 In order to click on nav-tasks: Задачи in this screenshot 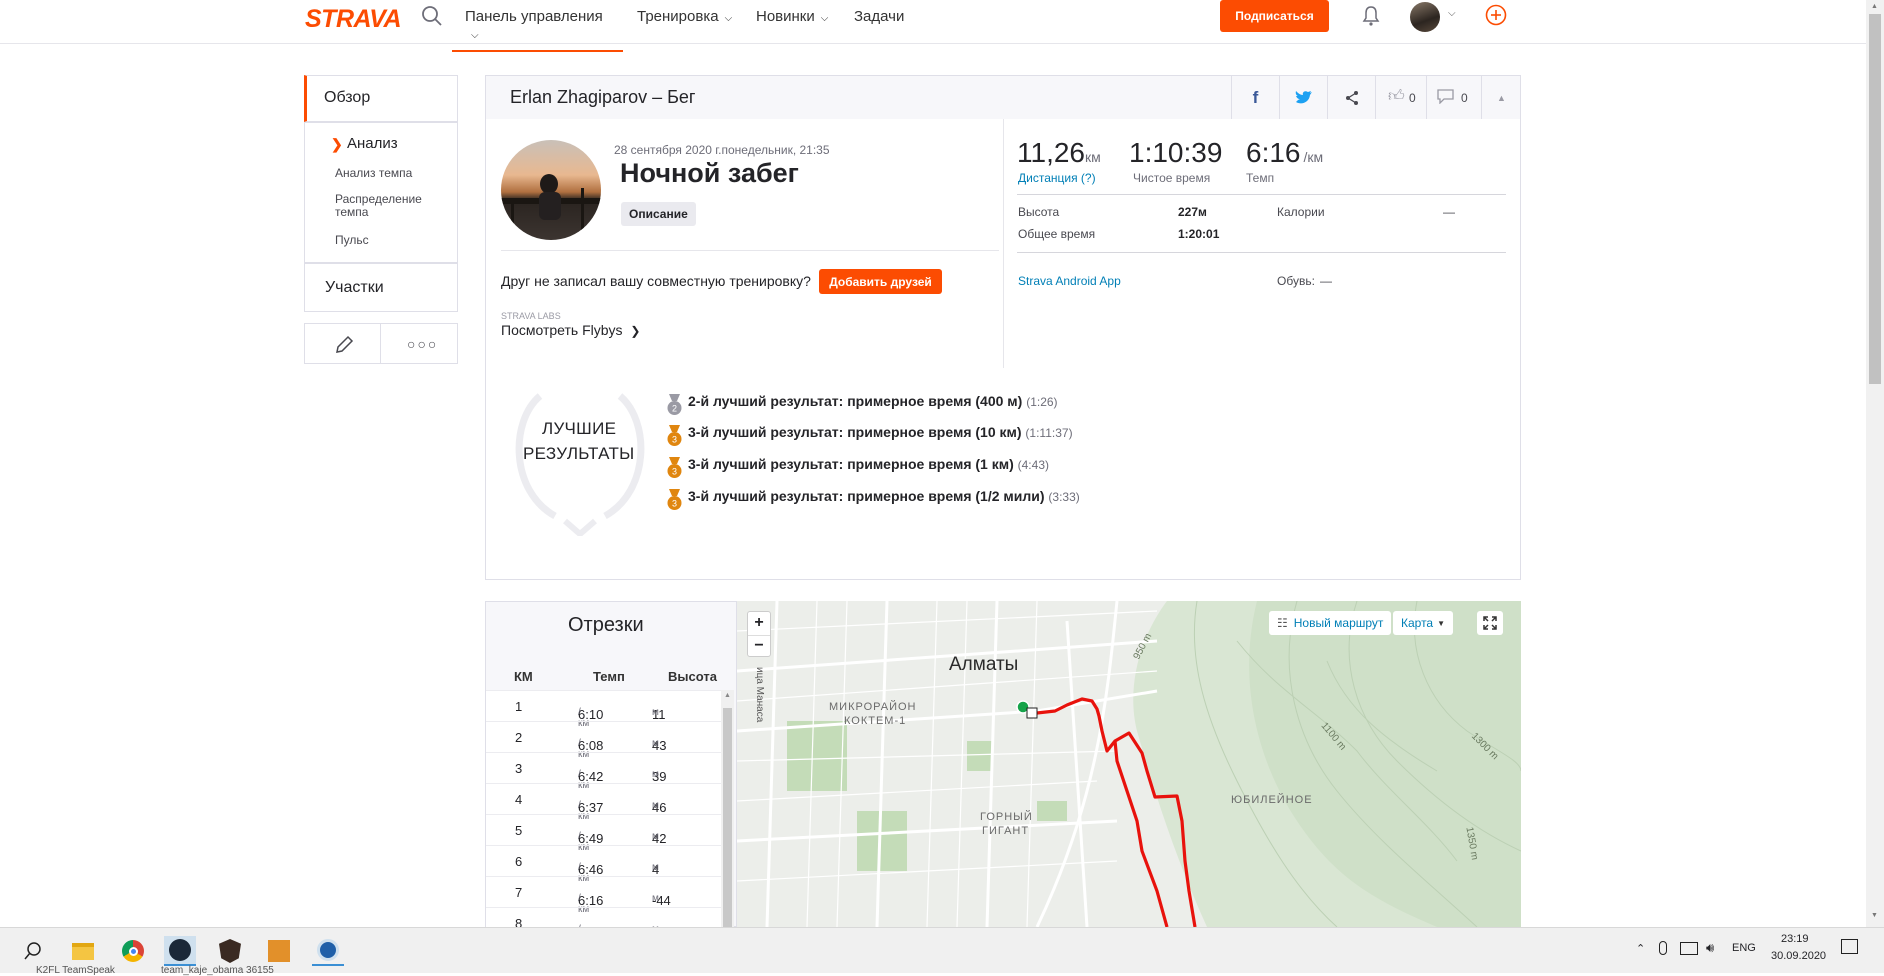, I will do `click(879, 16)`.